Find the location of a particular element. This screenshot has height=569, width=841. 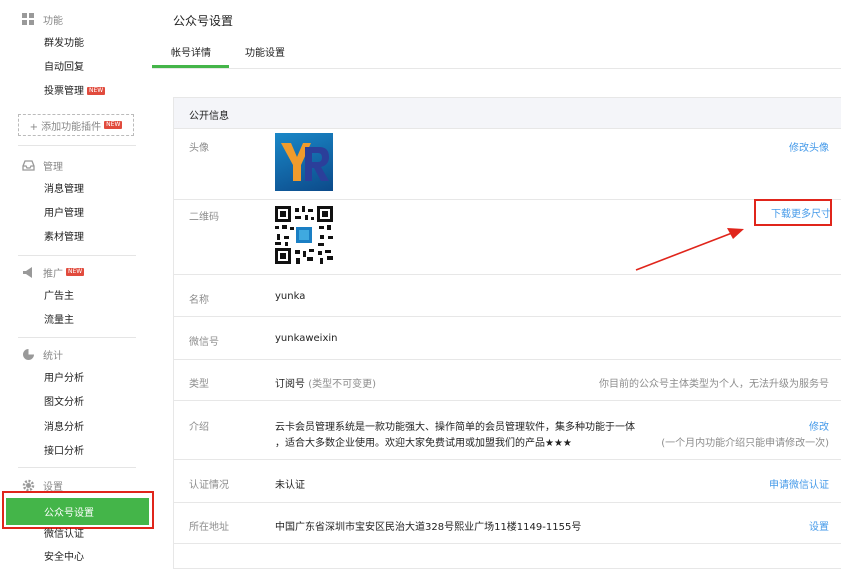

sidebar-item-article-analysis: 图文分析 is located at coordinates (64, 403).